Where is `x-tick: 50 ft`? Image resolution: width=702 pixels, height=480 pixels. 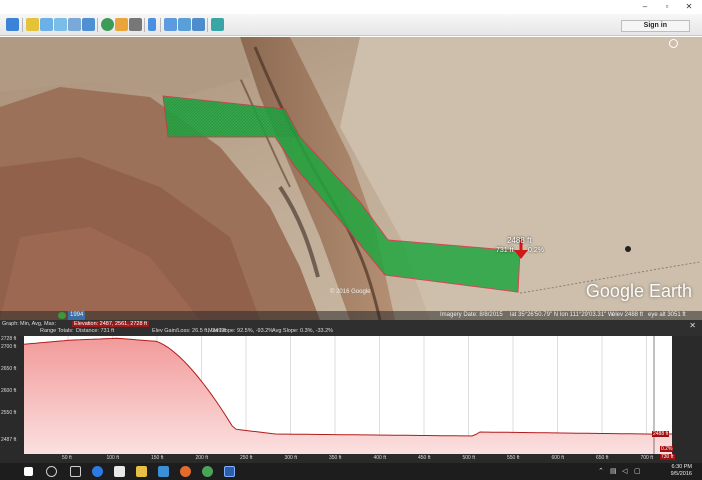 x-tick: 50 ft is located at coordinates (67, 458).